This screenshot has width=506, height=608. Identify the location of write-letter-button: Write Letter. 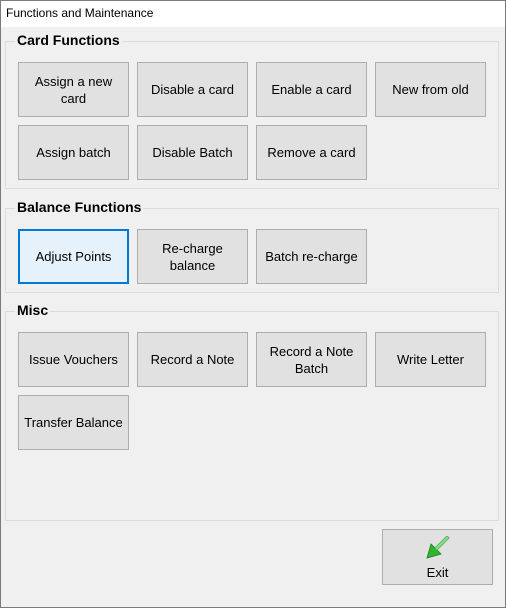
(430, 359).